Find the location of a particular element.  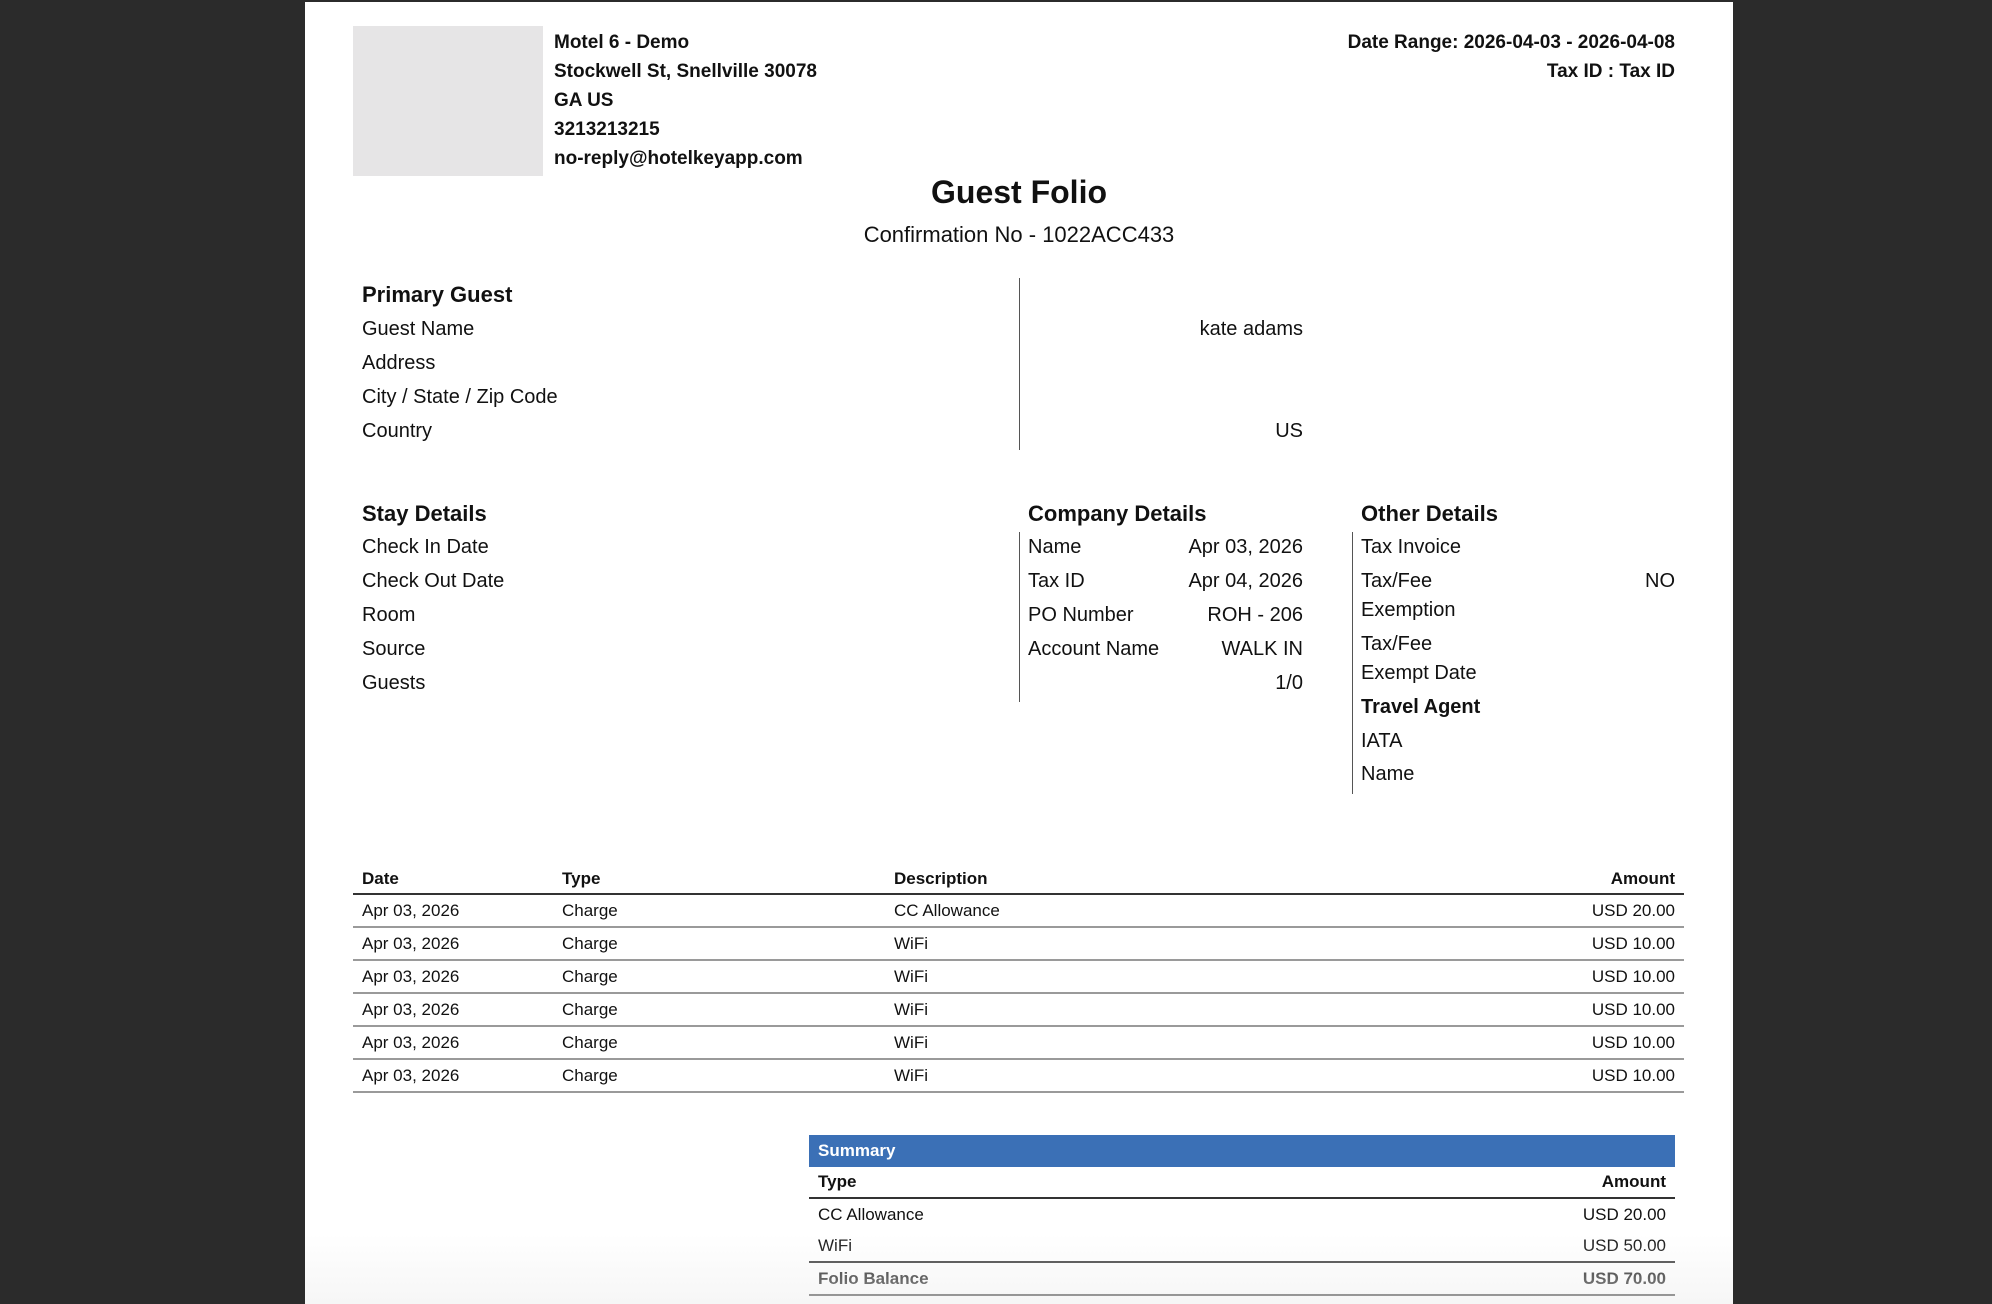

account-name-label: Account Name is located at coordinates (1094, 649).